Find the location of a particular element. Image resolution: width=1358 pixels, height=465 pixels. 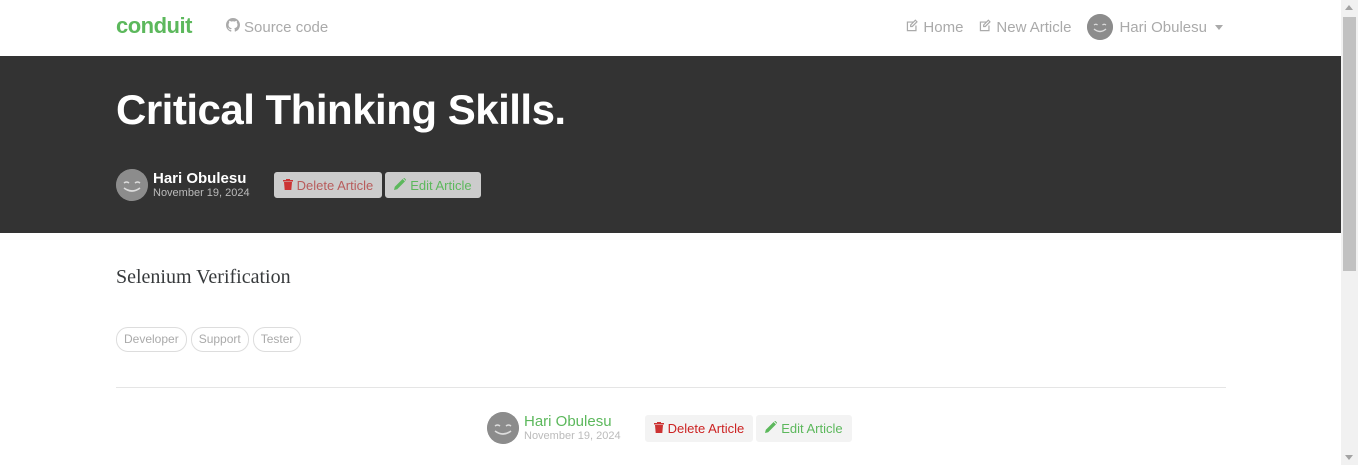

divider is located at coordinates (671, 387).